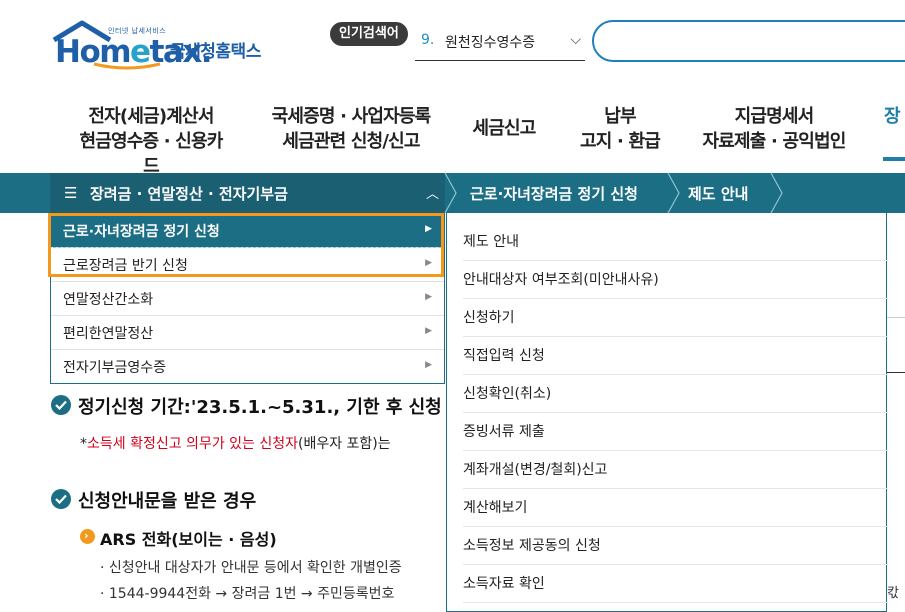 The width and height of the screenshot is (905, 612). Describe the element at coordinates (251, 568) in the screenshot. I see `bullet-text: · 신청안내 대상자가 안내문 등에서 확인한 개별인증` at that location.